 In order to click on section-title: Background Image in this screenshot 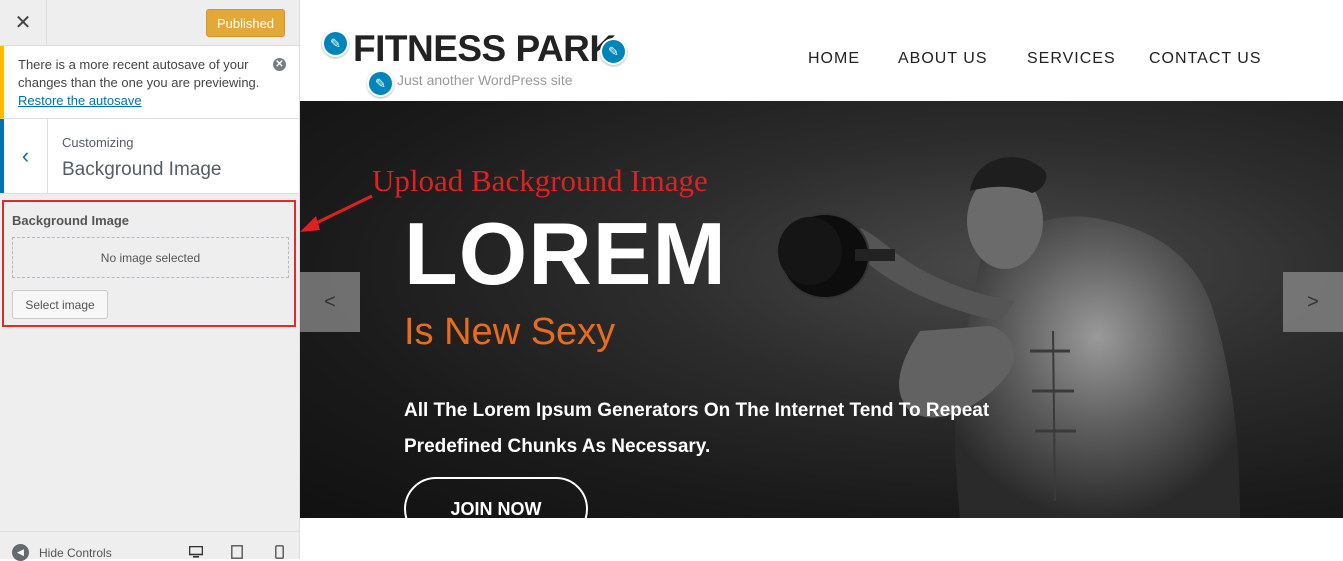, I will do `click(142, 169)`.